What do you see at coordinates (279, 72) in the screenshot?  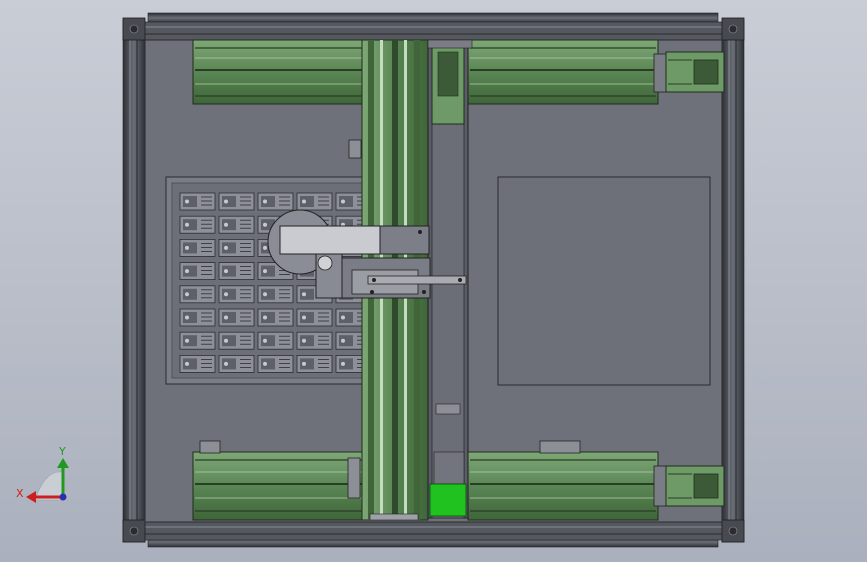 I see `top-rail-left` at bounding box center [279, 72].